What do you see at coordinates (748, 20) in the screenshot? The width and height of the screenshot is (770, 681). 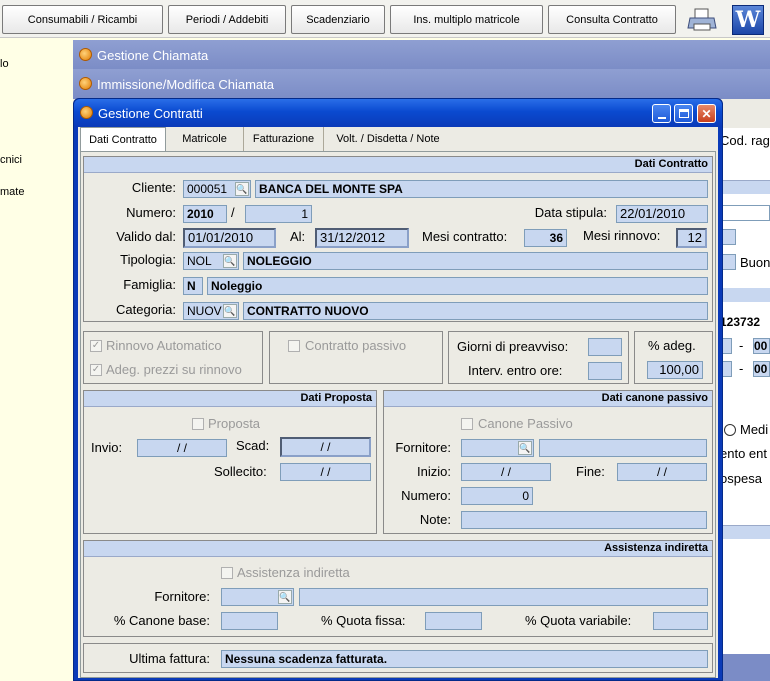 I see `word-icon: W` at bounding box center [748, 20].